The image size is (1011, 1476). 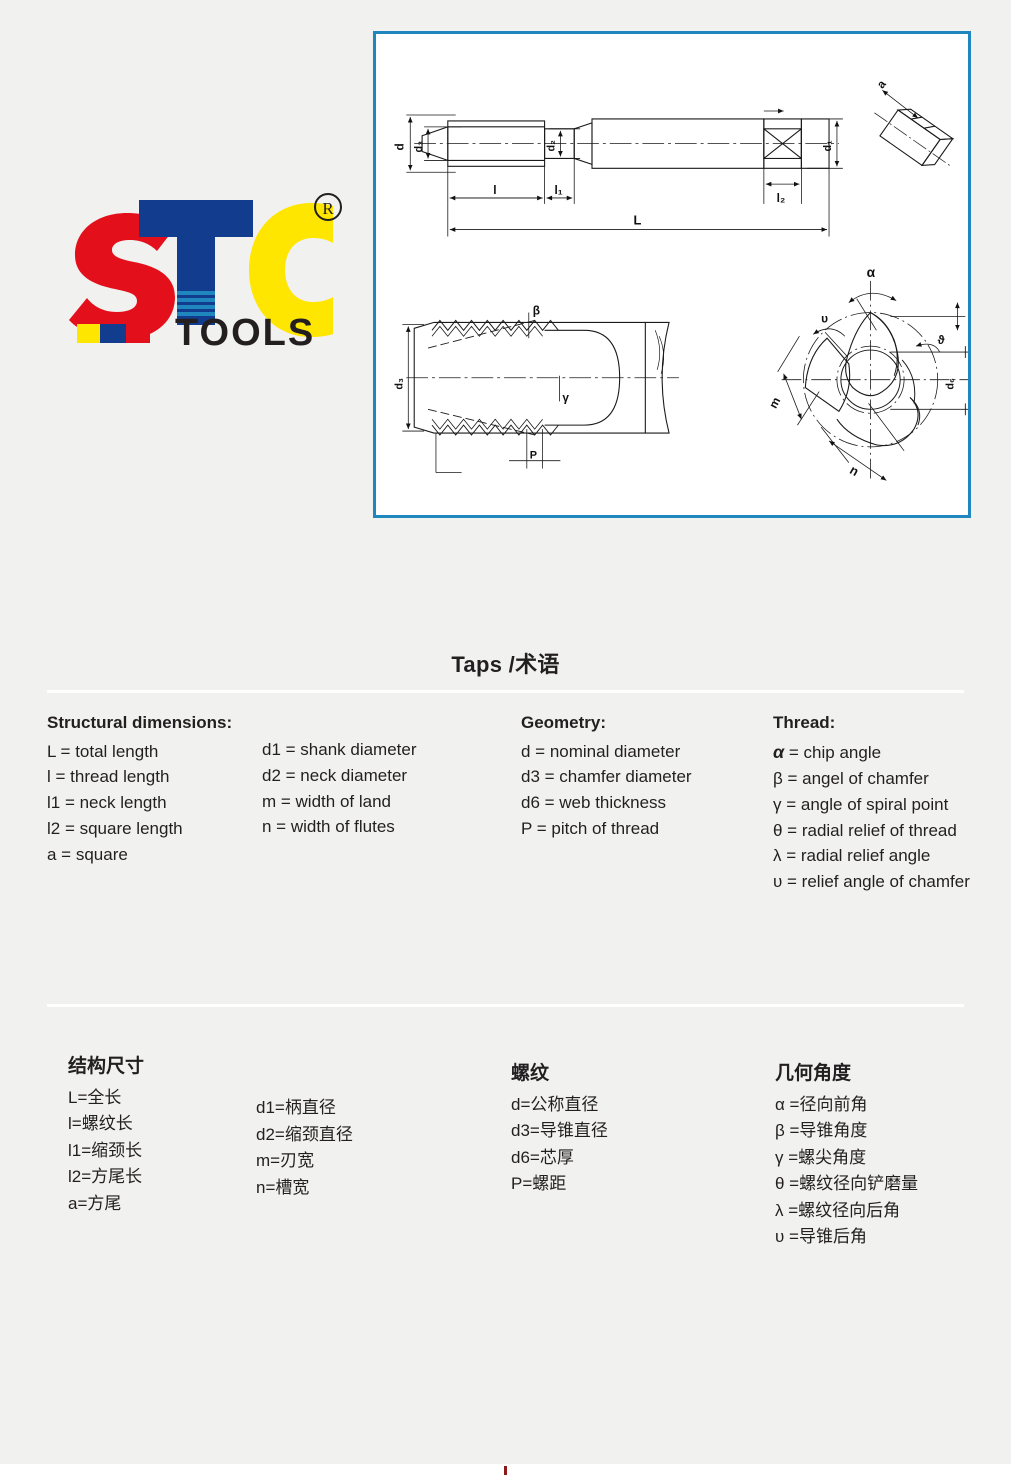 I want to click on section-thread-cn: 螺纹 d=公称直径 d3=导锥直径 d6=芯厚 P=螺距, so click(x=626, y=1129).